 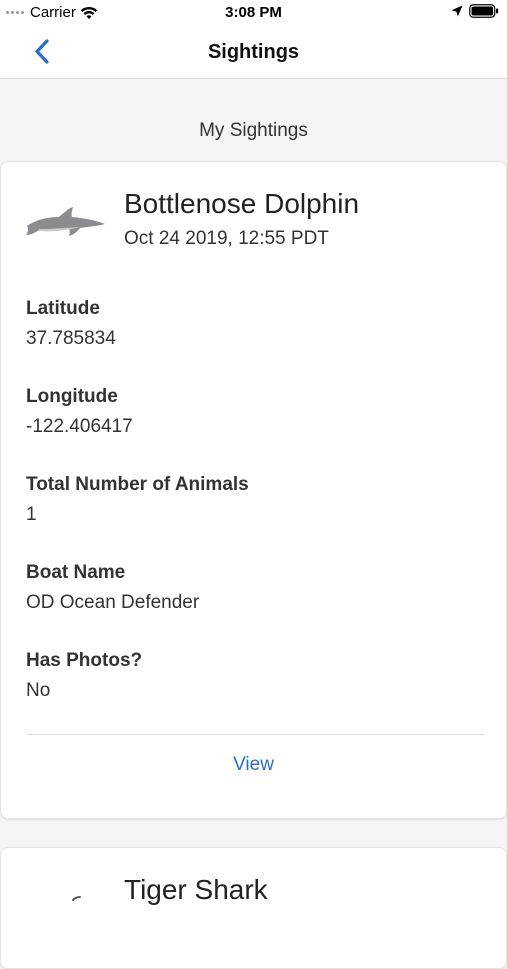 I want to click on nav-title: Sightings, so click(x=253, y=52).